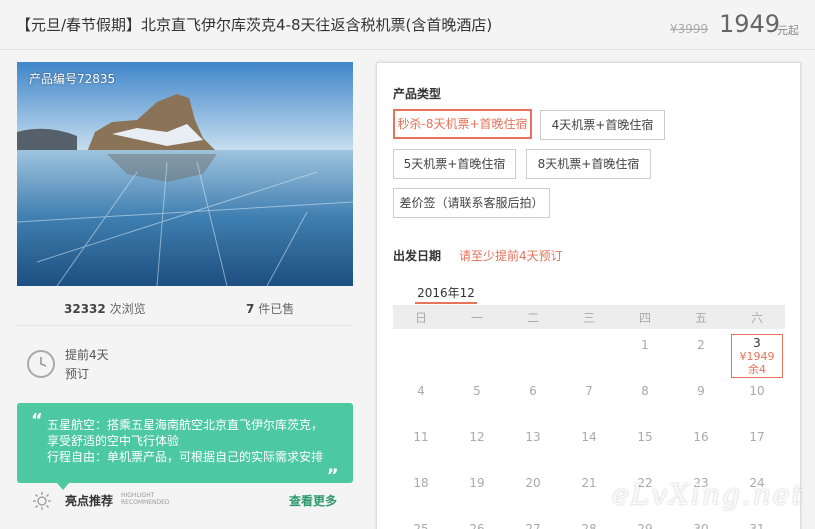 Image resolution: width=815 pixels, height=529 pixels. What do you see at coordinates (757, 343) in the screenshot?
I see `day-number: 3` at bounding box center [757, 343].